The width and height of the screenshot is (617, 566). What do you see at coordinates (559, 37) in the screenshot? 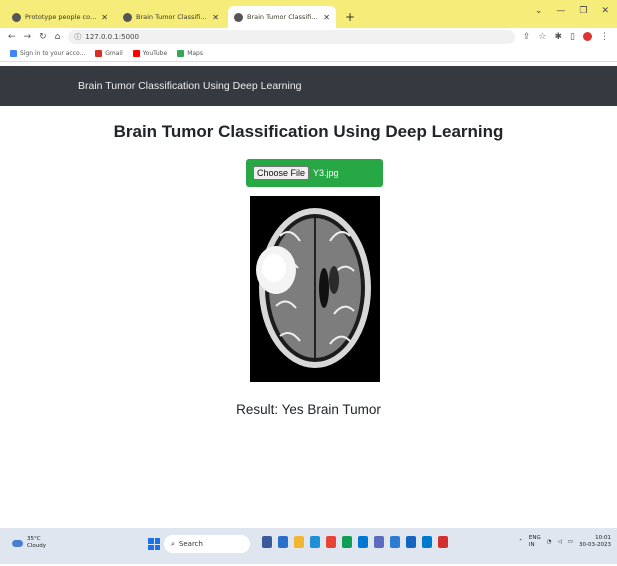
I see `extensions-icon: ✱` at bounding box center [559, 37].